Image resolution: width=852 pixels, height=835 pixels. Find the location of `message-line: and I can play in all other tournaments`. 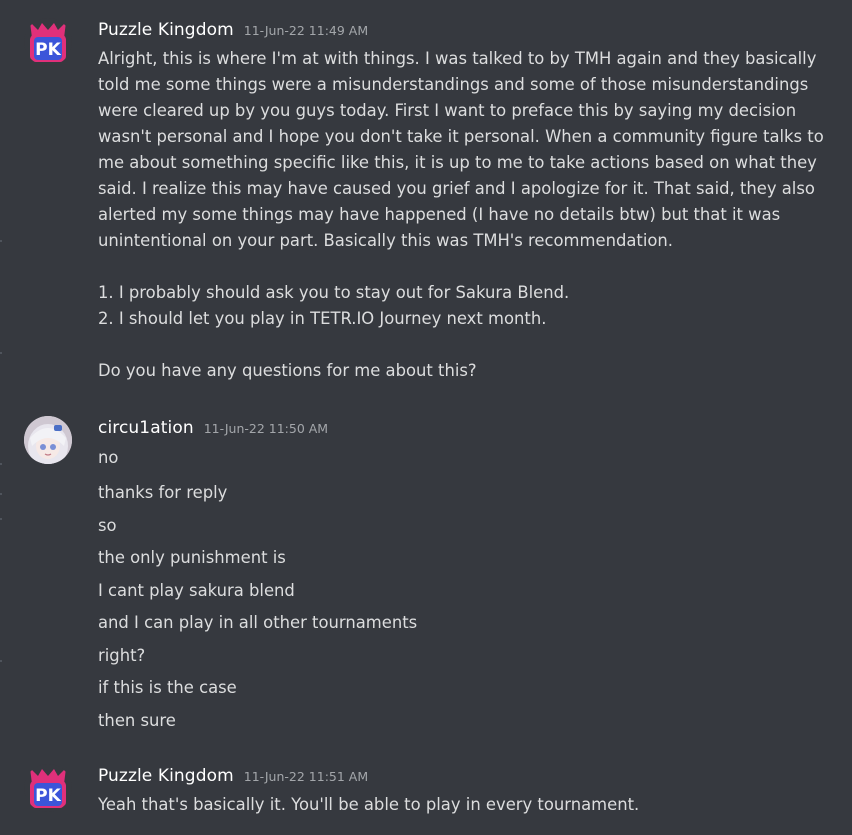

message-line: and I can play in all other tournaments is located at coordinates (258, 622).